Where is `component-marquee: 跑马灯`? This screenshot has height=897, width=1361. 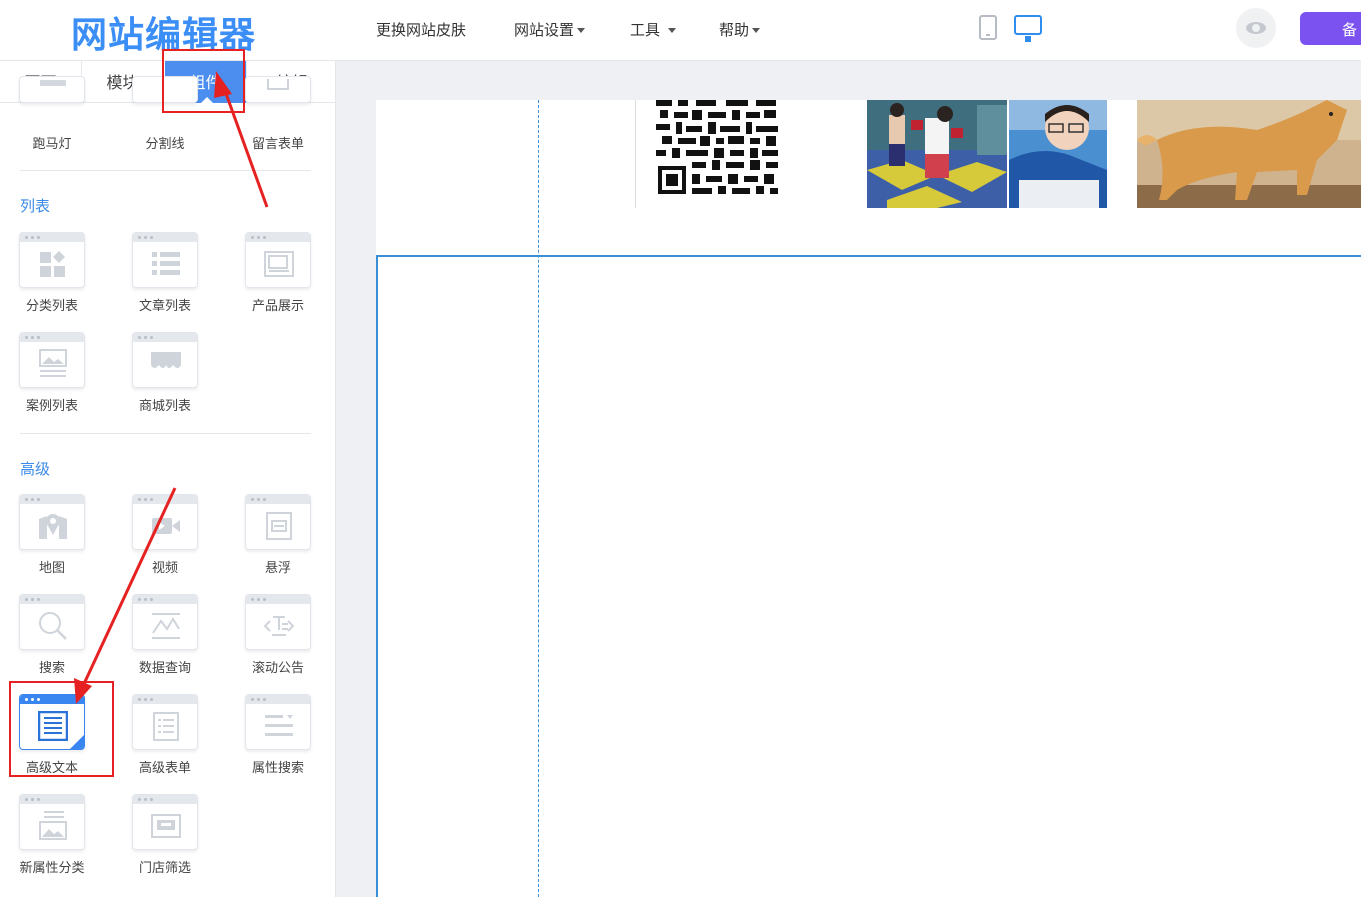
component-marquee: 跑马灯 is located at coordinates (48, 126).